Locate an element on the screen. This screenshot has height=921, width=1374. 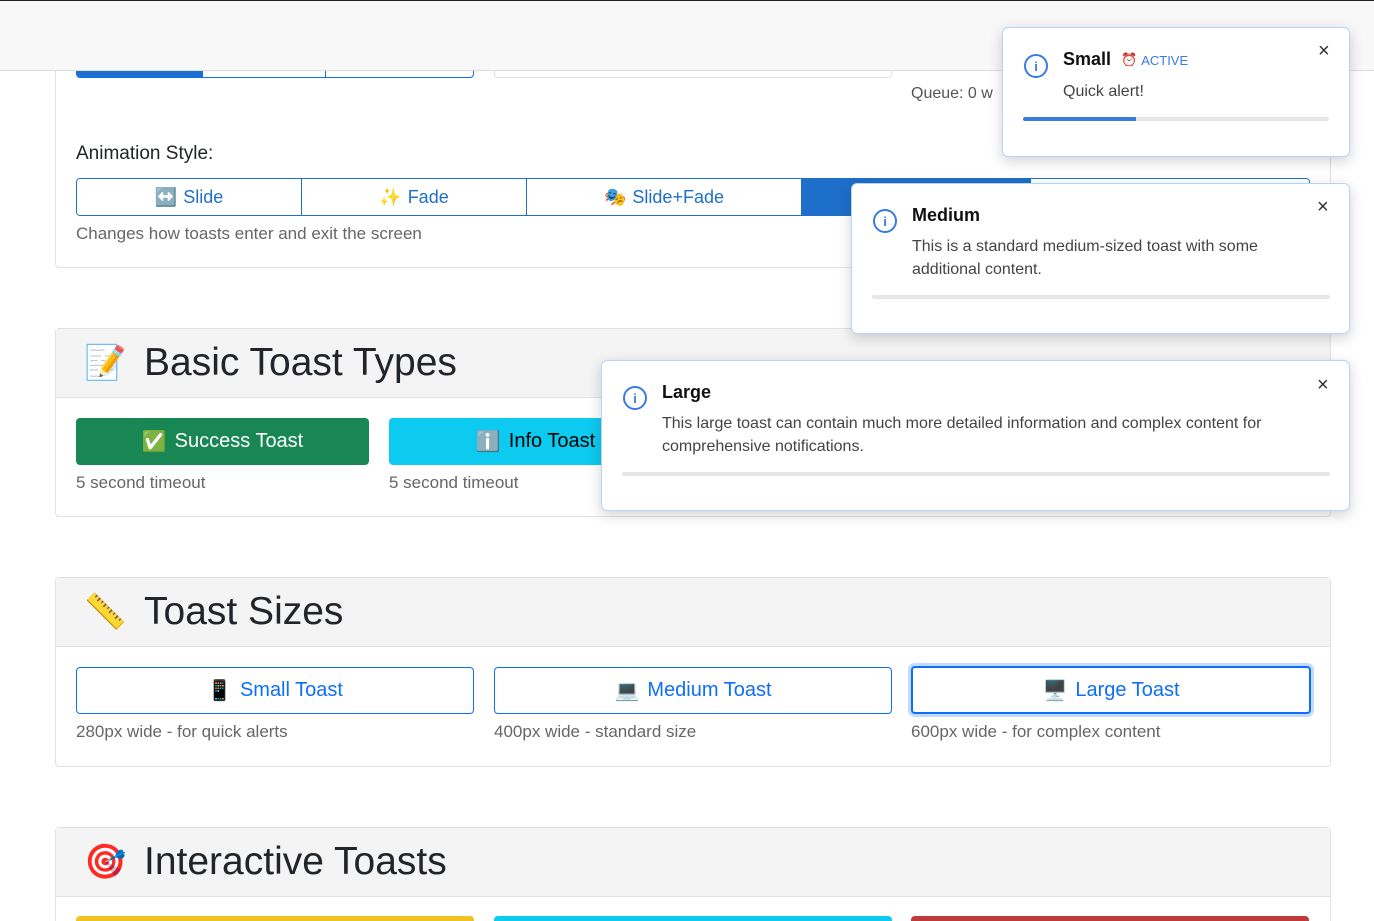
laptop-icon: 💻 is located at coordinates (627, 691).